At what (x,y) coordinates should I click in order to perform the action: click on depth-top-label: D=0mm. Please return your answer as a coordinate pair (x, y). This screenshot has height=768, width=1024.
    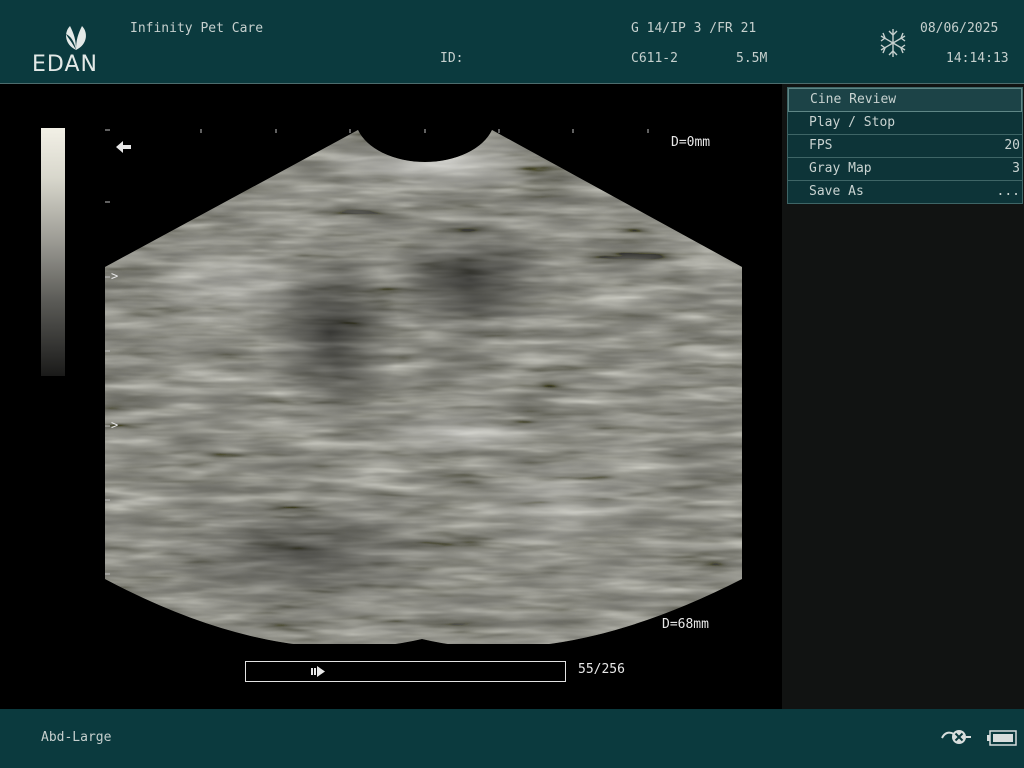
    Looking at the image, I should click on (691, 142).